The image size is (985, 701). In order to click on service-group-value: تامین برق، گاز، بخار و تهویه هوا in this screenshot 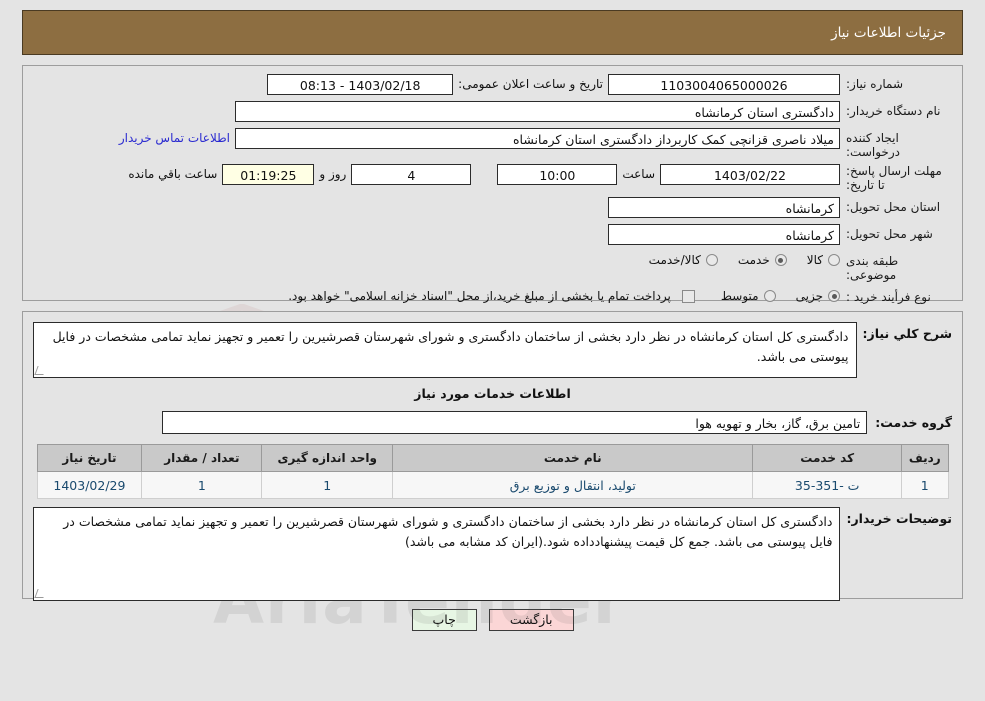, I will do `click(515, 422)`.